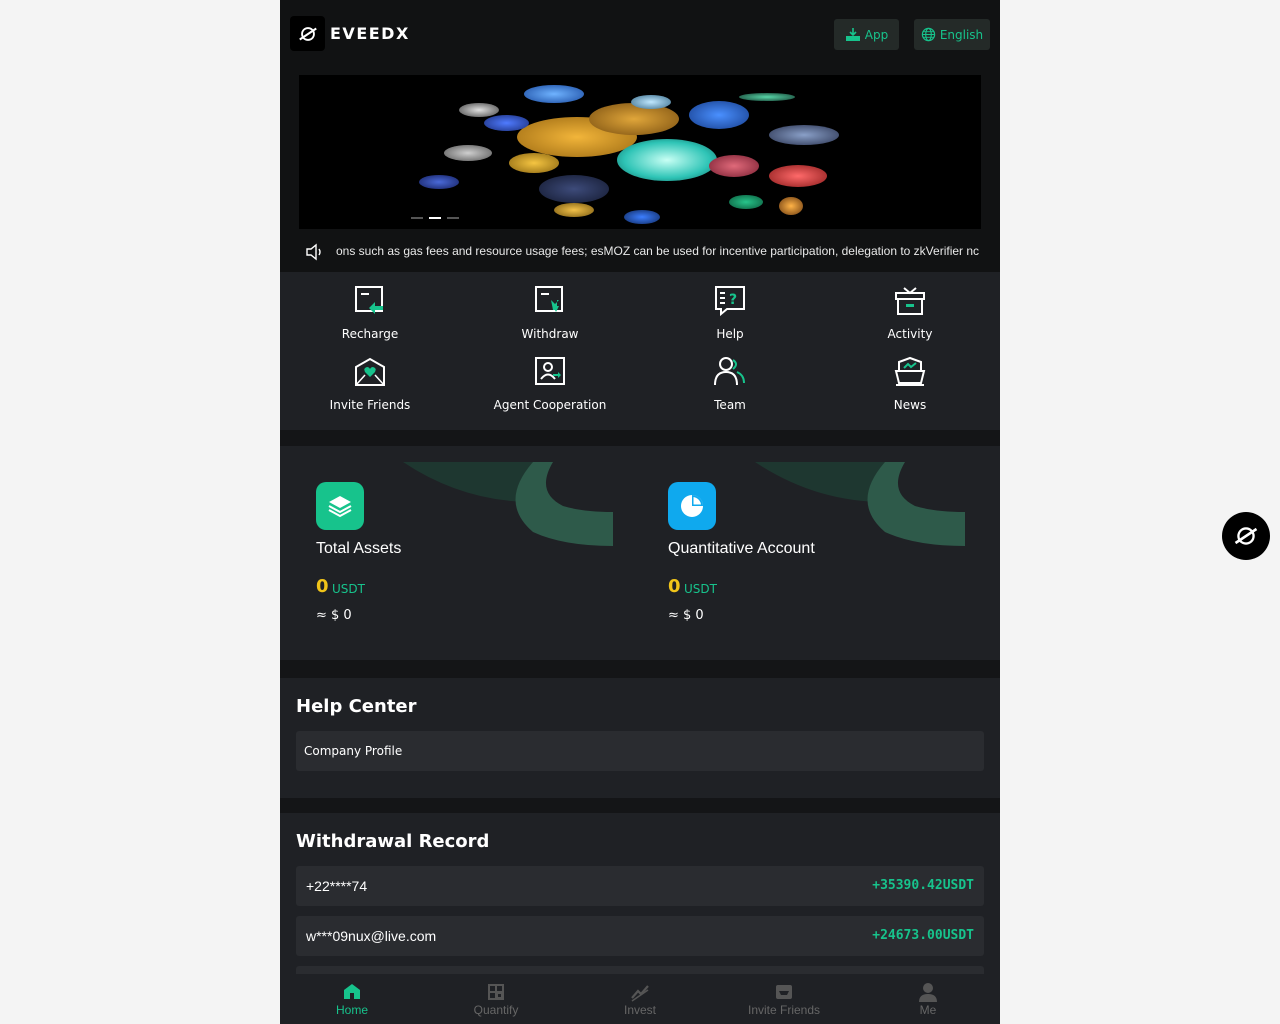 The height and width of the screenshot is (1024, 1280). What do you see at coordinates (371, 936) in the screenshot?
I see `withdrawal-user: w***09nux@live.com` at bounding box center [371, 936].